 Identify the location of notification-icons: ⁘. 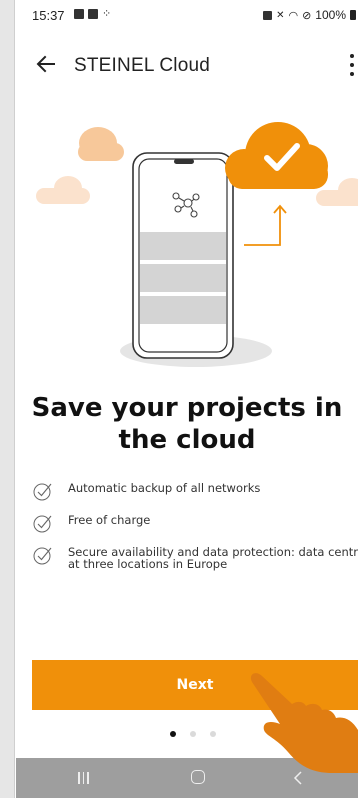
(93, 14).